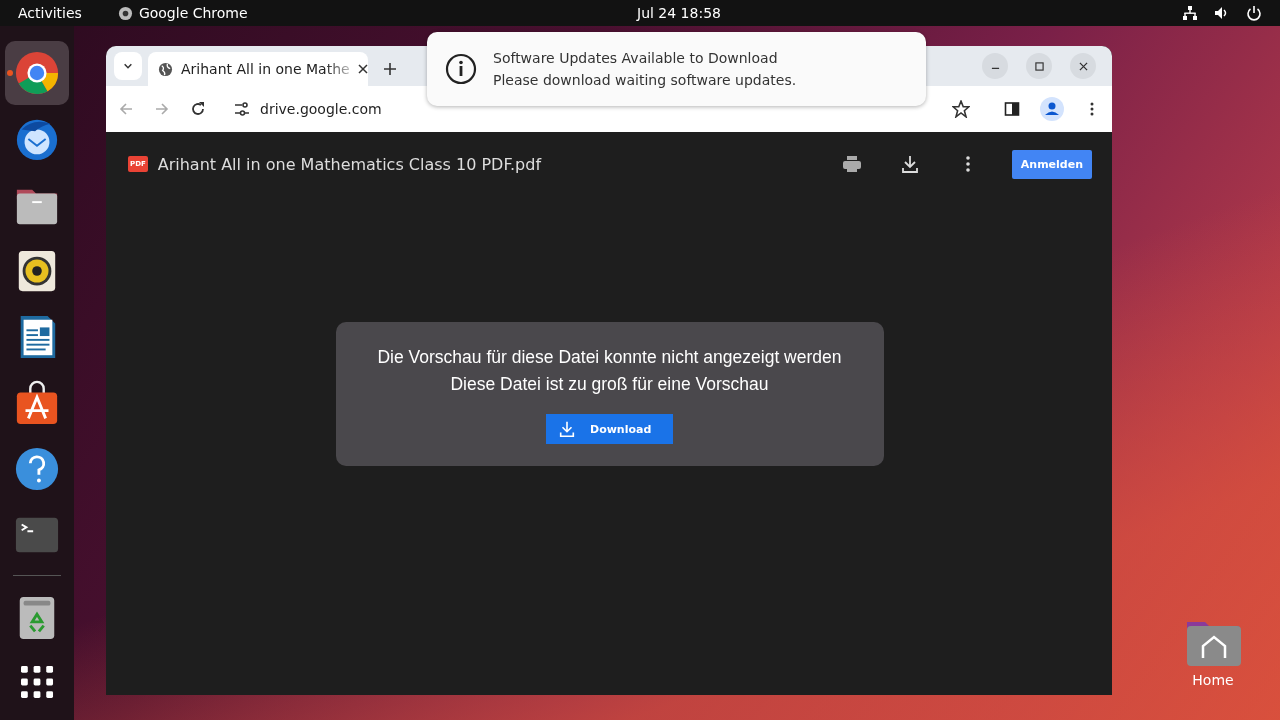  What do you see at coordinates (645, 80) in the screenshot?
I see `notification-body: Please download waiting software updates.` at bounding box center [645, 80].